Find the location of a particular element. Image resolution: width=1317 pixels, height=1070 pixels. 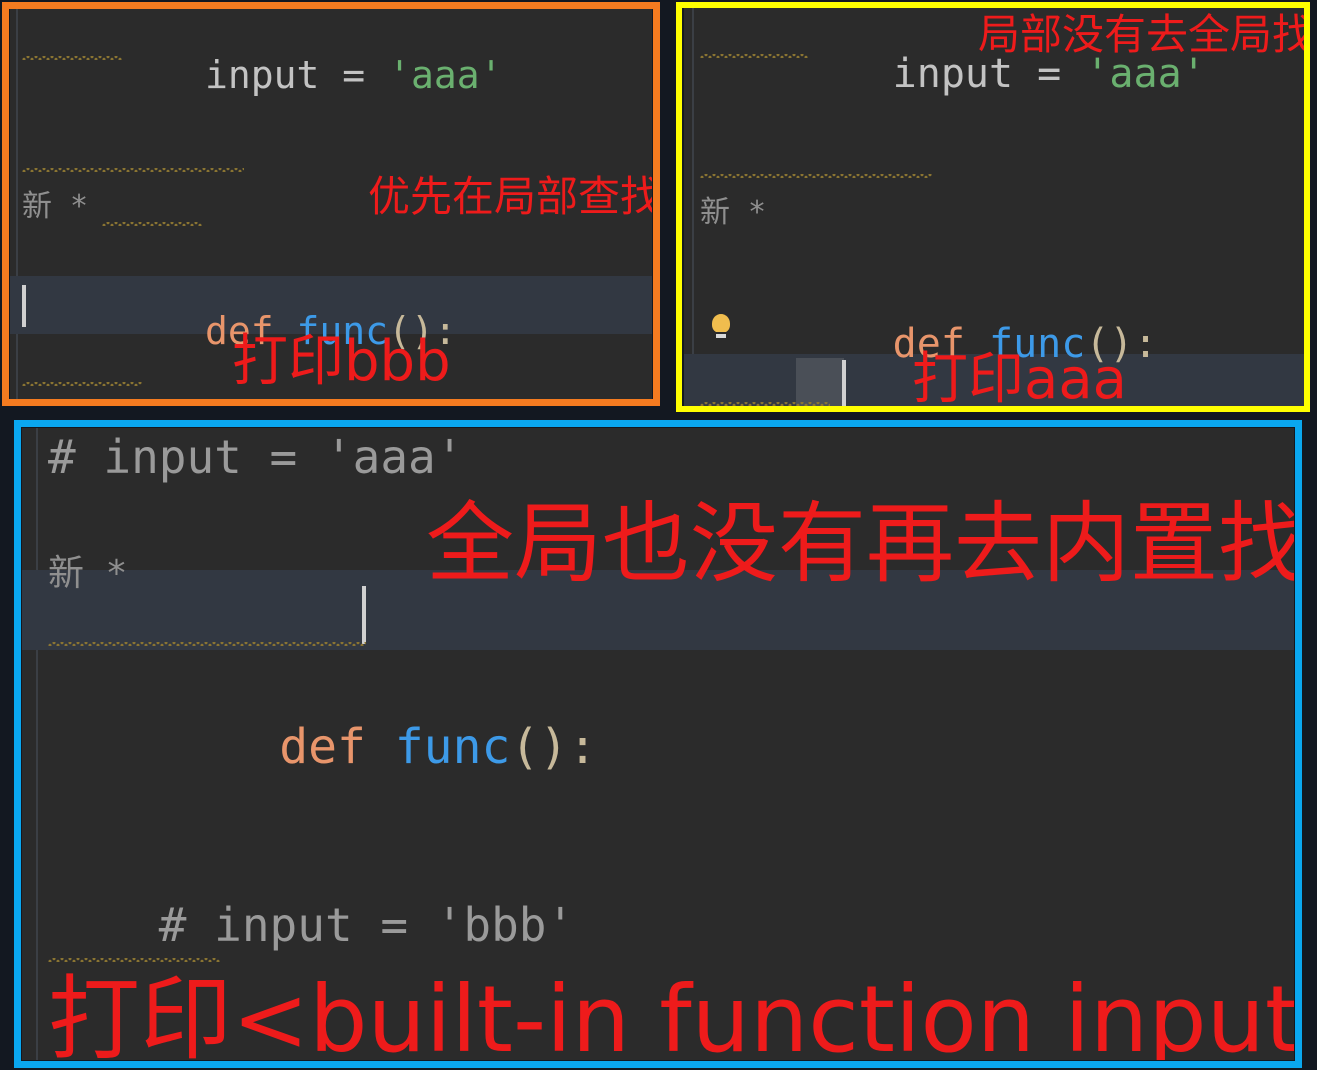

p1-code-line-assign-input-aaa: input = 'aaa' is located at coordinates (337, 75).